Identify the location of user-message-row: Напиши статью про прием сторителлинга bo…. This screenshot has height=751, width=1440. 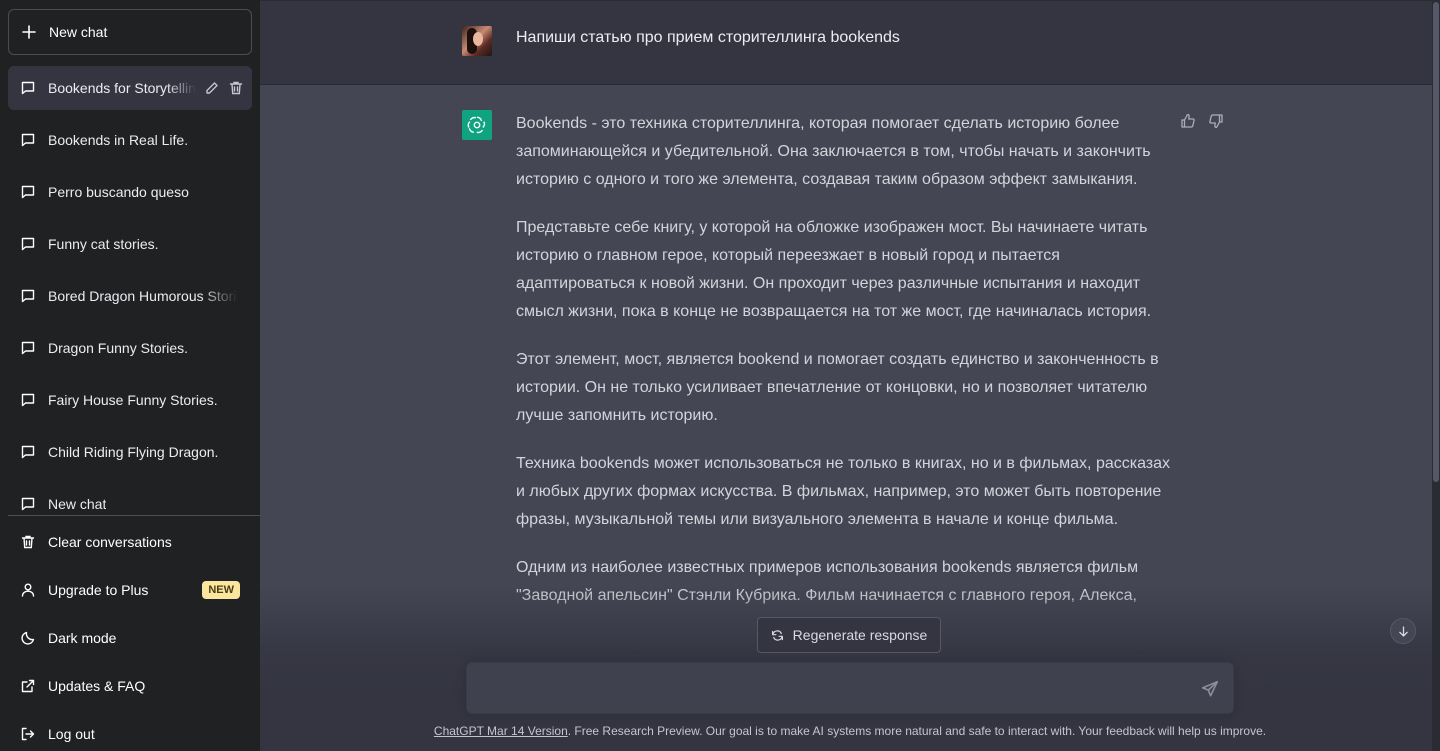
(846, 42).